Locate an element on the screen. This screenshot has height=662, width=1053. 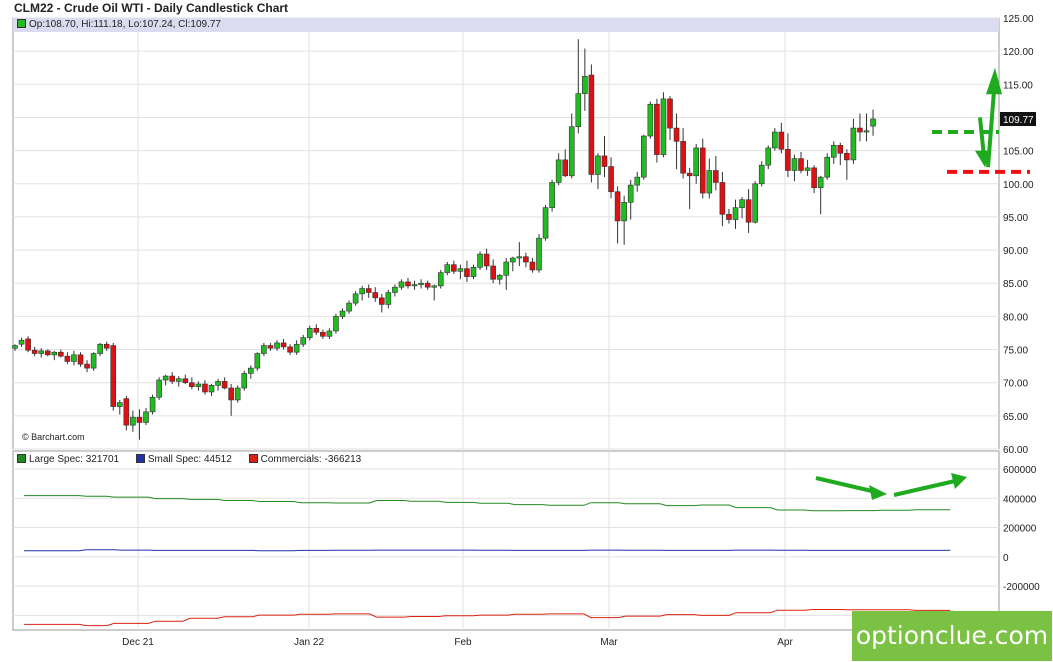
x-tick-label: Mar is located at coordinates (609, 642).